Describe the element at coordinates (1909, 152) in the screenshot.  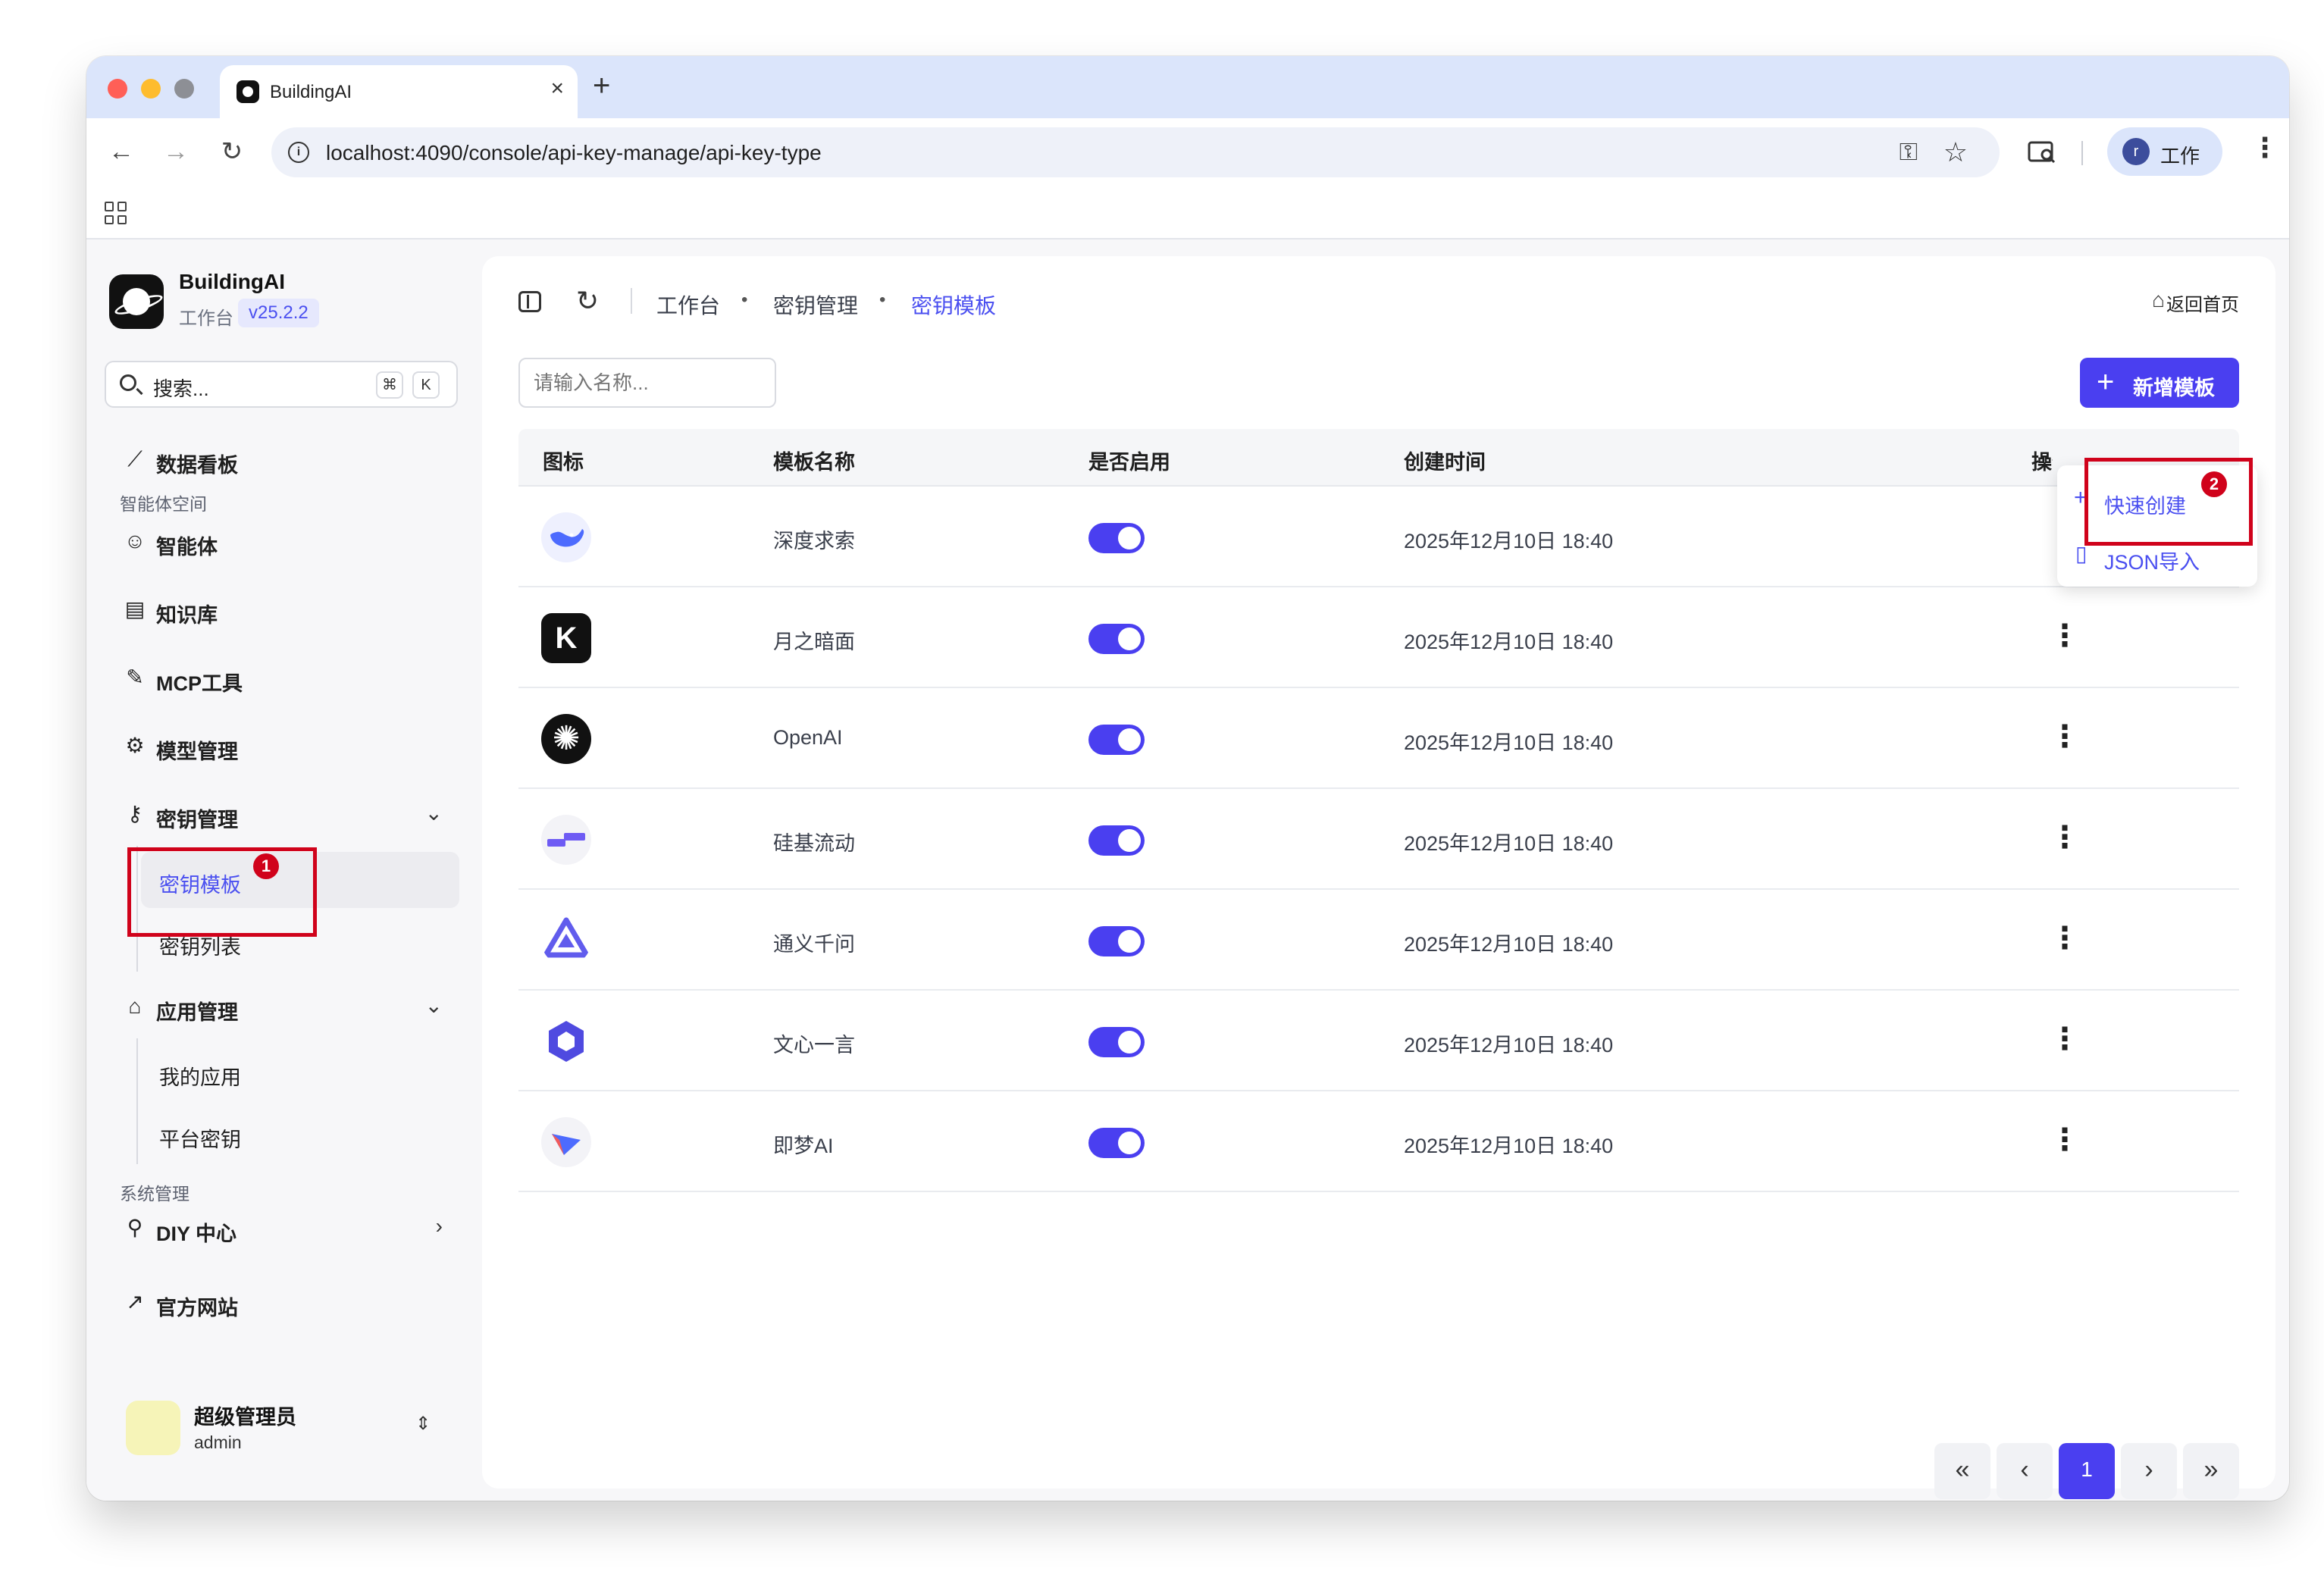
I see `password-key-icon: ⚿` at that location.